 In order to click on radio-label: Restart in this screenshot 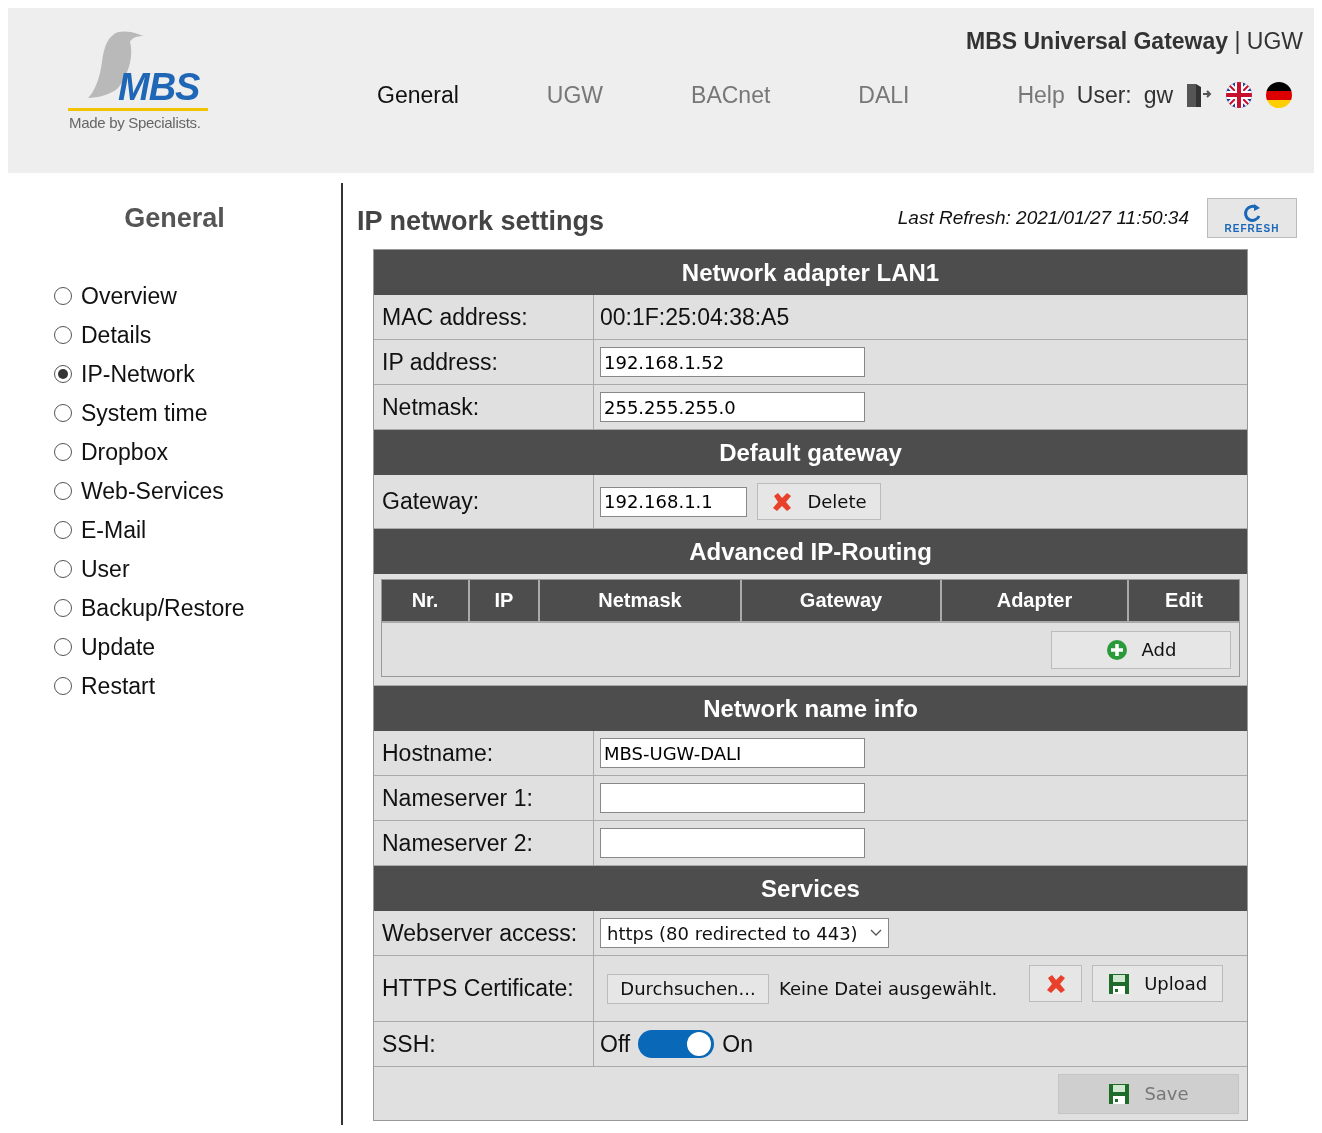, I will do `click(118, 686)`.